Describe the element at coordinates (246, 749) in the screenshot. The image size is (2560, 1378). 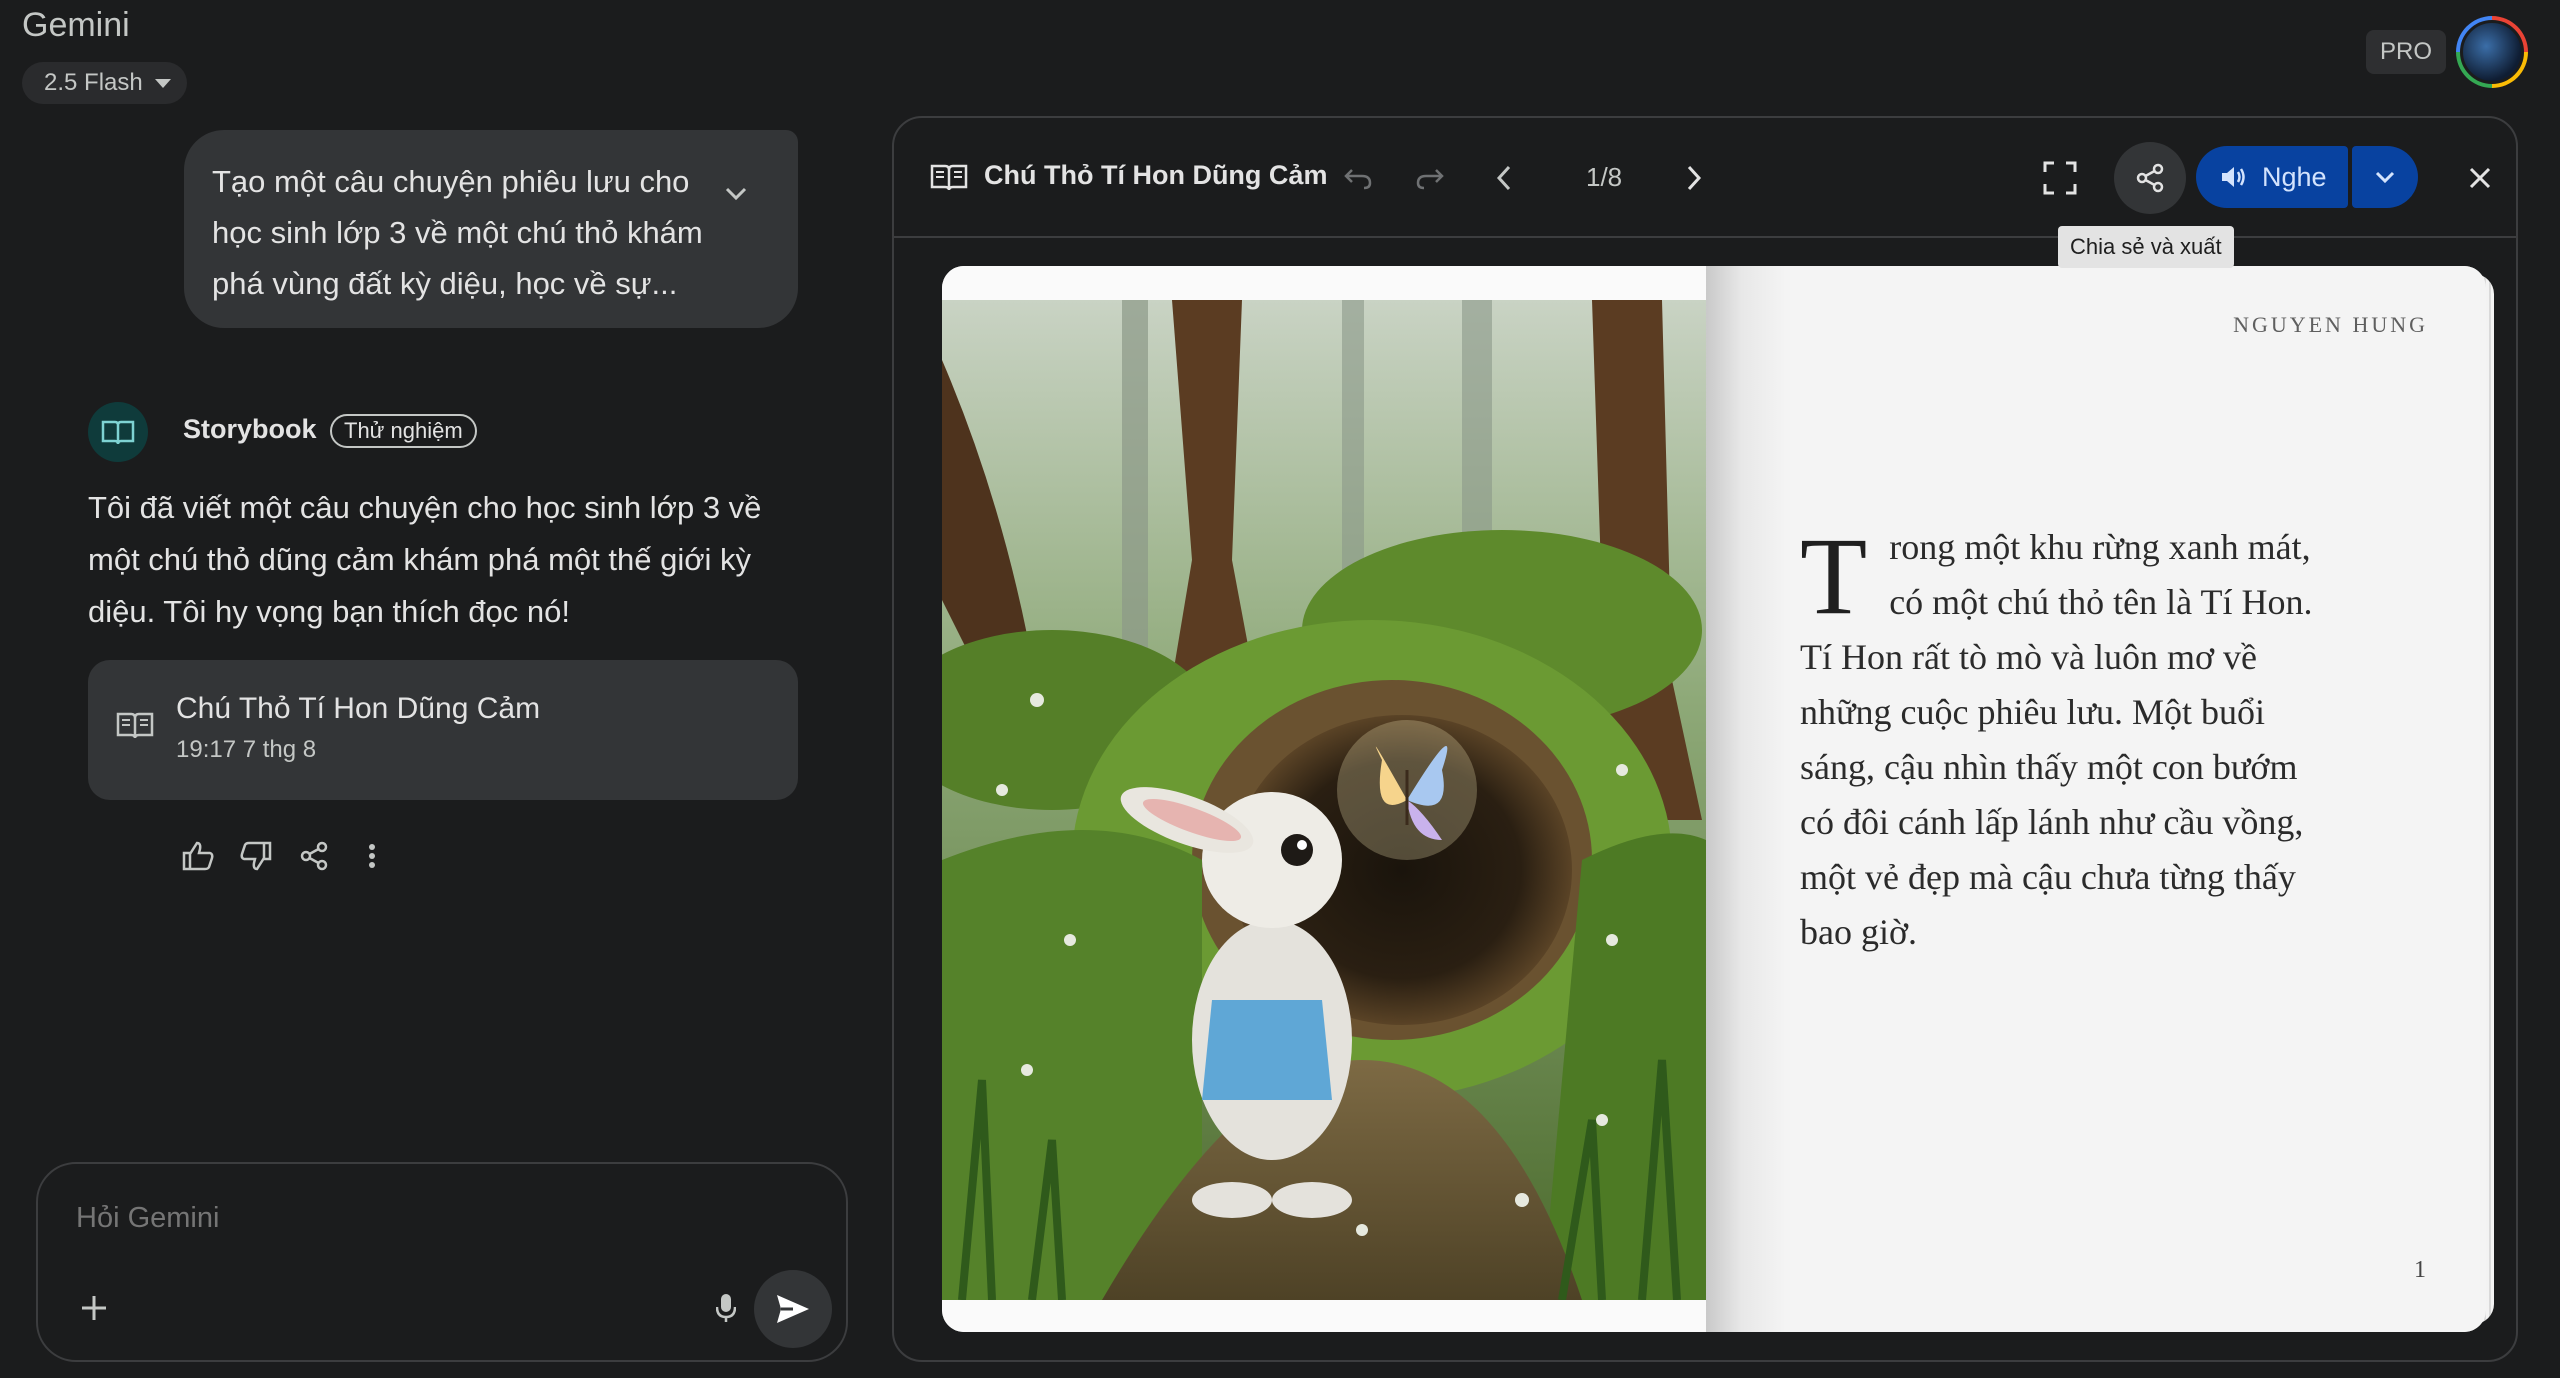
I see `story-card-timestamp: 19:17 7 thg 8` at that location.